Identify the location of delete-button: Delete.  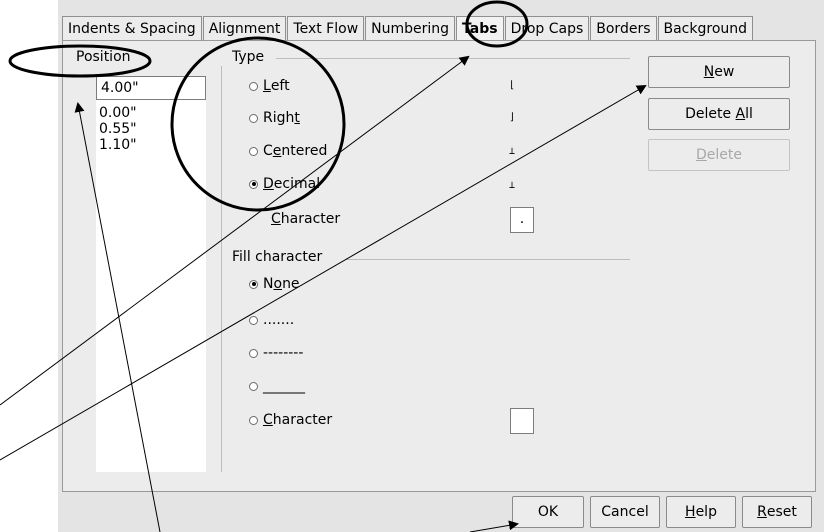
(719, 155).